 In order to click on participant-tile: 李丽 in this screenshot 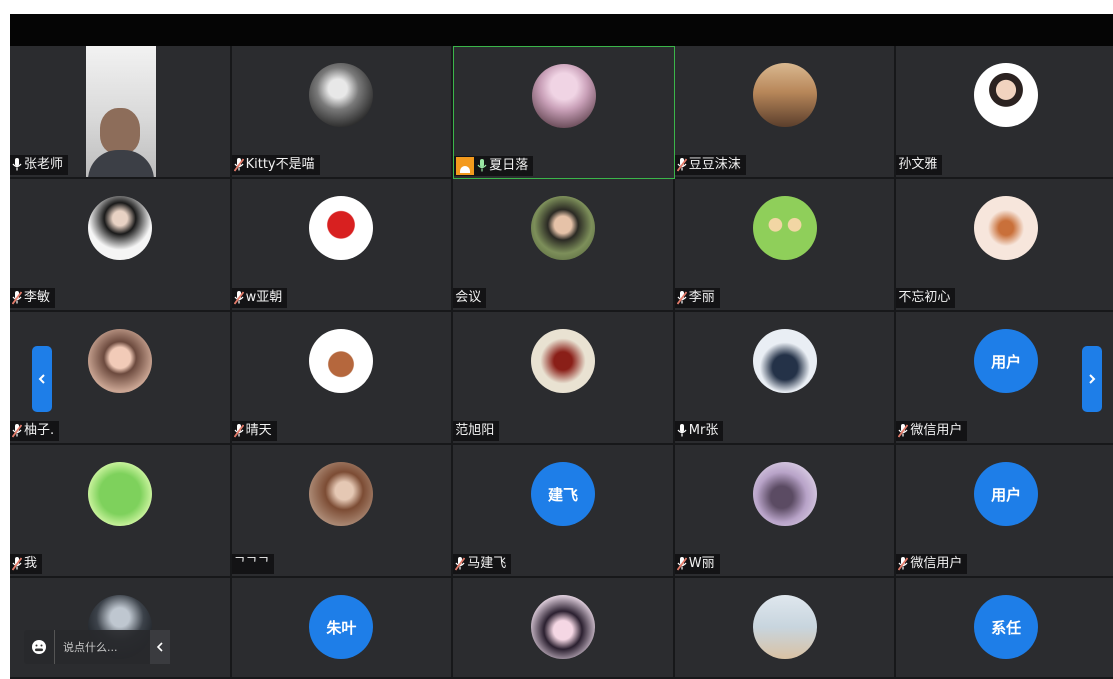, I will do `click(785, 245)`.